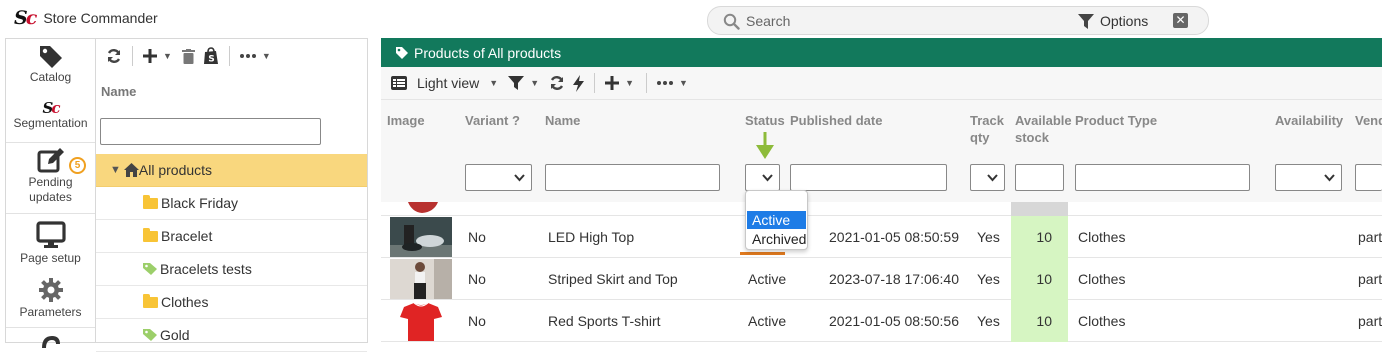  What do you see at coordinates (448, 83) in the screenshot?
I see `light-view-selector: Light view` at bounding box center [448, 83].